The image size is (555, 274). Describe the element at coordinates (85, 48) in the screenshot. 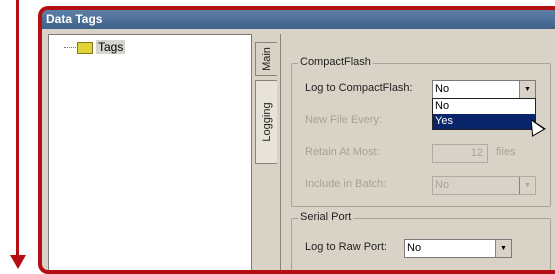

I see `tag-icon` at that location.